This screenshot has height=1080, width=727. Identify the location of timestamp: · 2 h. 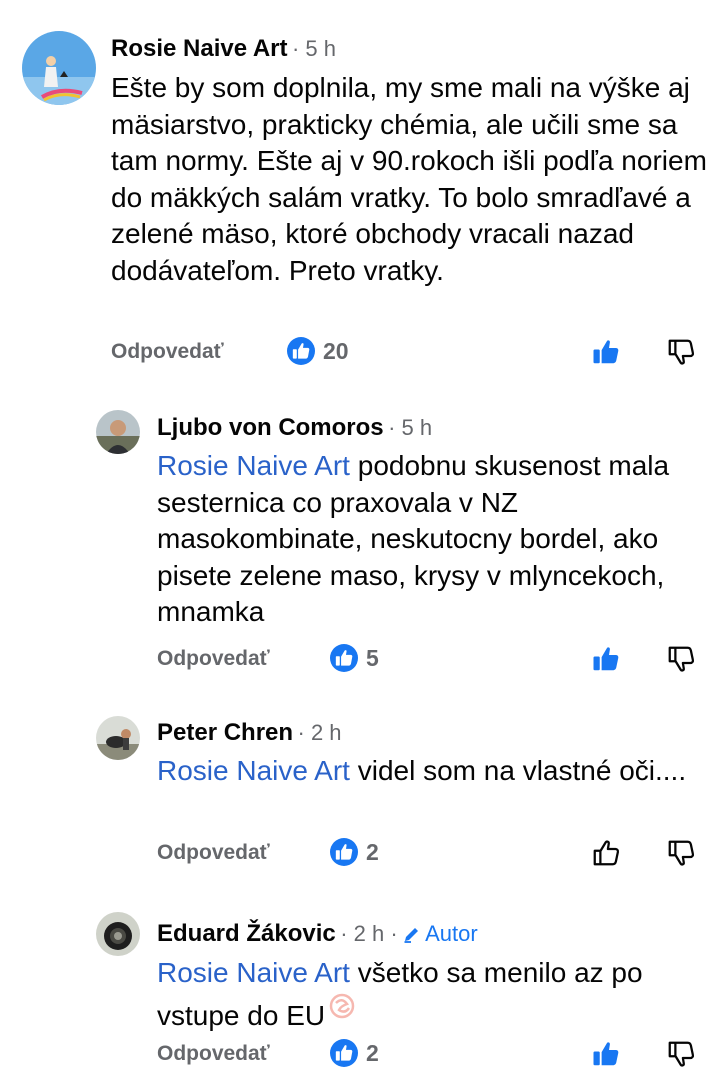
(320, 732).